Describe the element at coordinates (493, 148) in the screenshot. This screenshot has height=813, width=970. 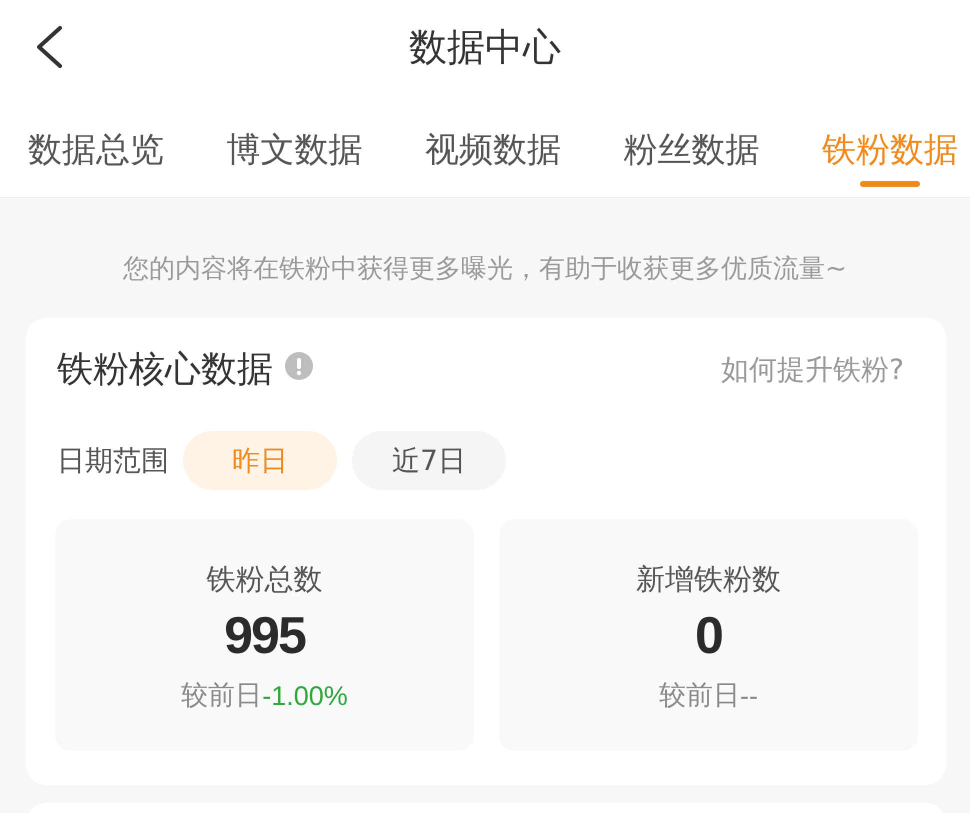
I see `tab: 视频数据` at that location.